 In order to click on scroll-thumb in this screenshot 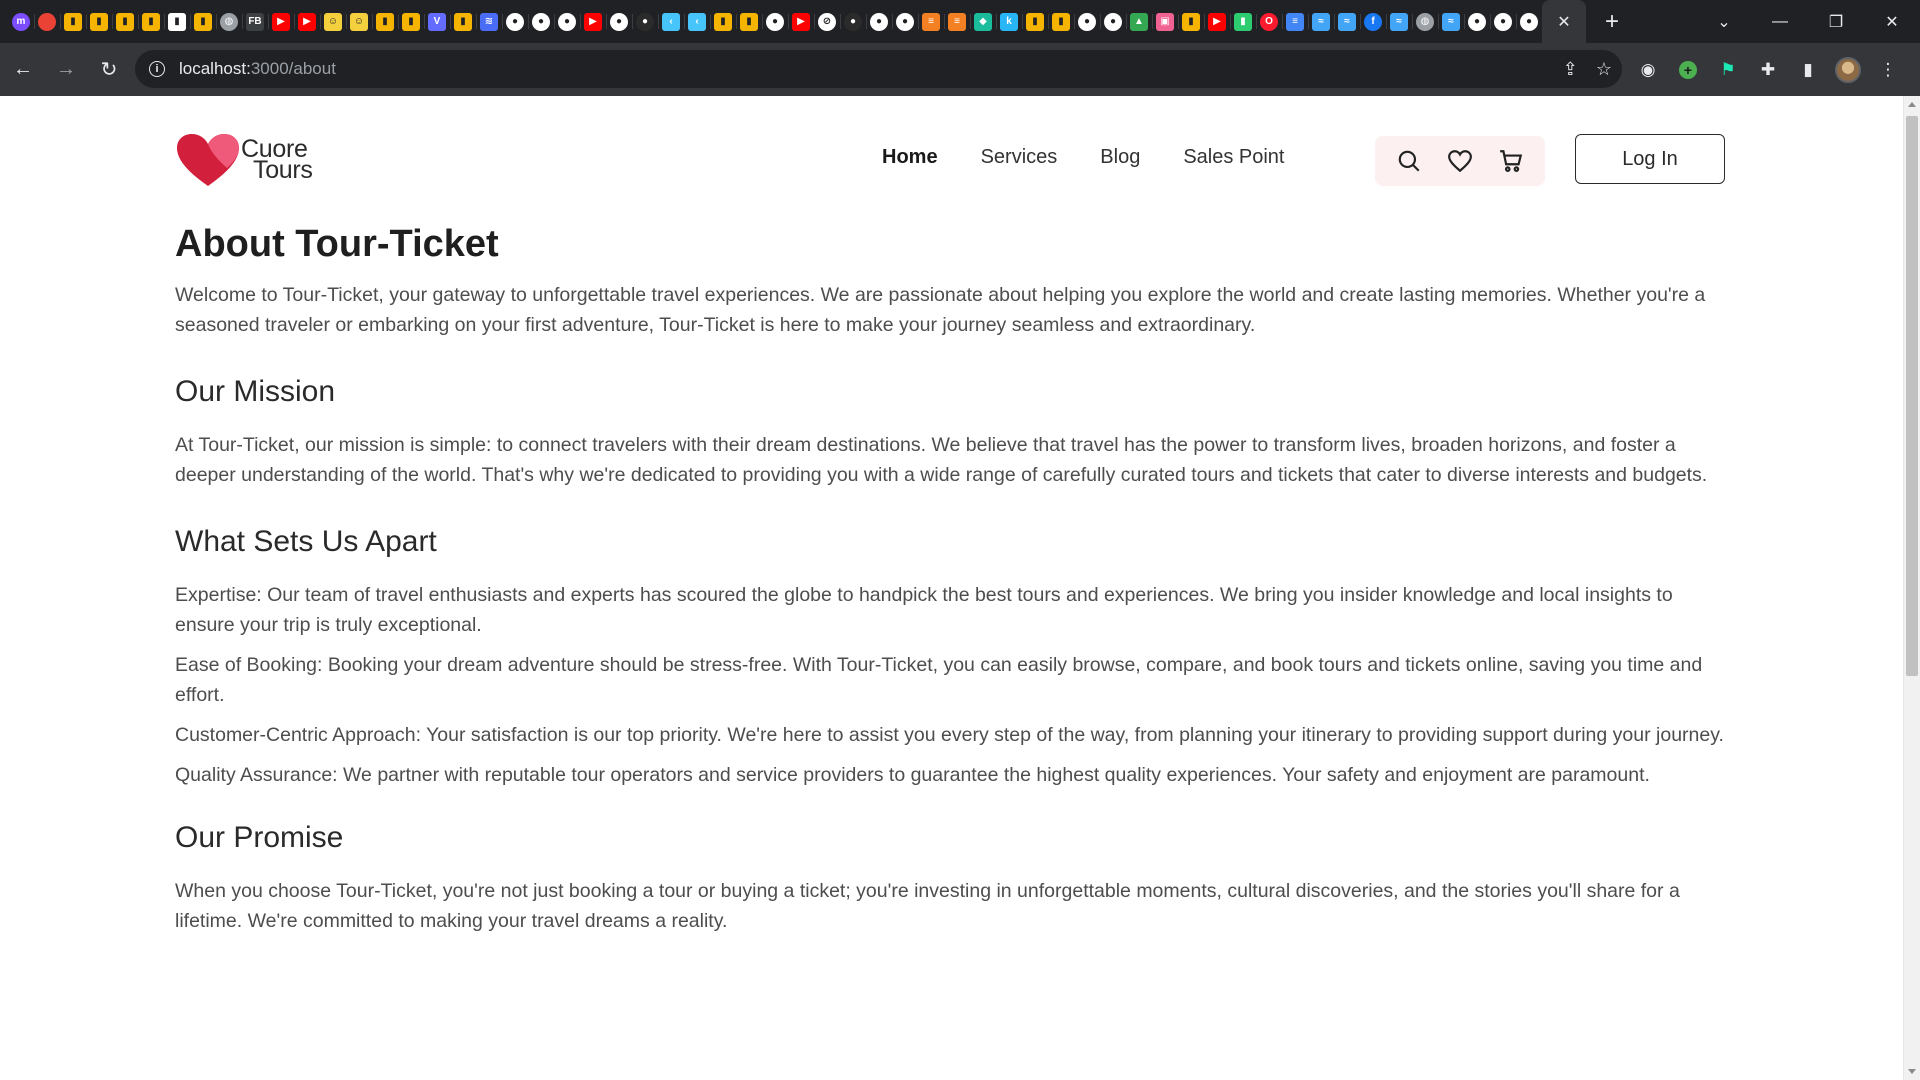, I will do `click(1912, 396)`.